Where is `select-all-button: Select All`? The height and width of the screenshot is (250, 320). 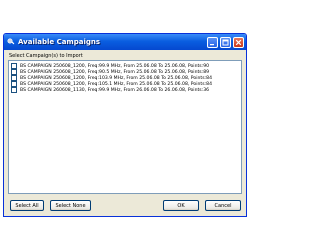 select-all-button: Select All is located at coordinates (27, 205).